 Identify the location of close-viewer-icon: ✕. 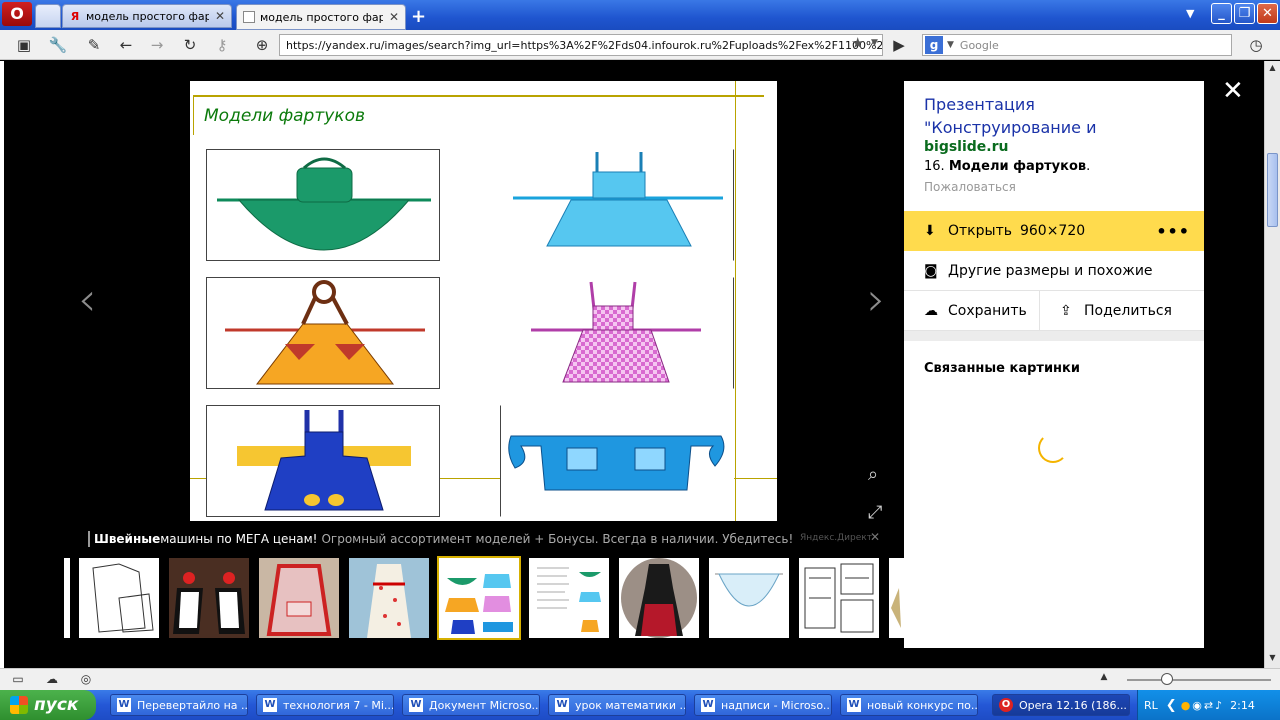
(1233, 91).